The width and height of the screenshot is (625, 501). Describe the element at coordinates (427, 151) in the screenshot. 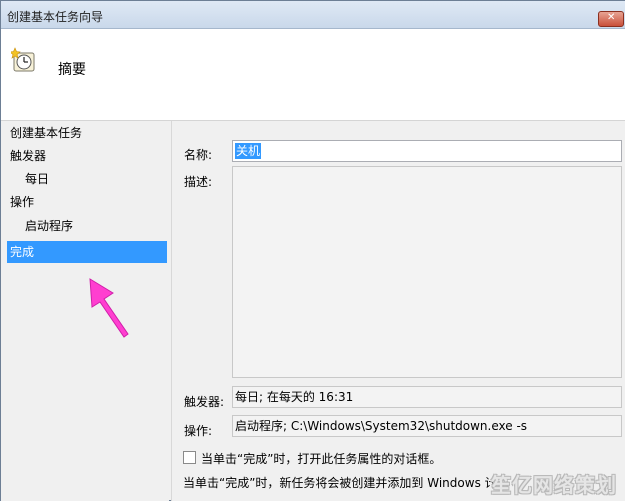

I see `name-field: 关机` at that location.